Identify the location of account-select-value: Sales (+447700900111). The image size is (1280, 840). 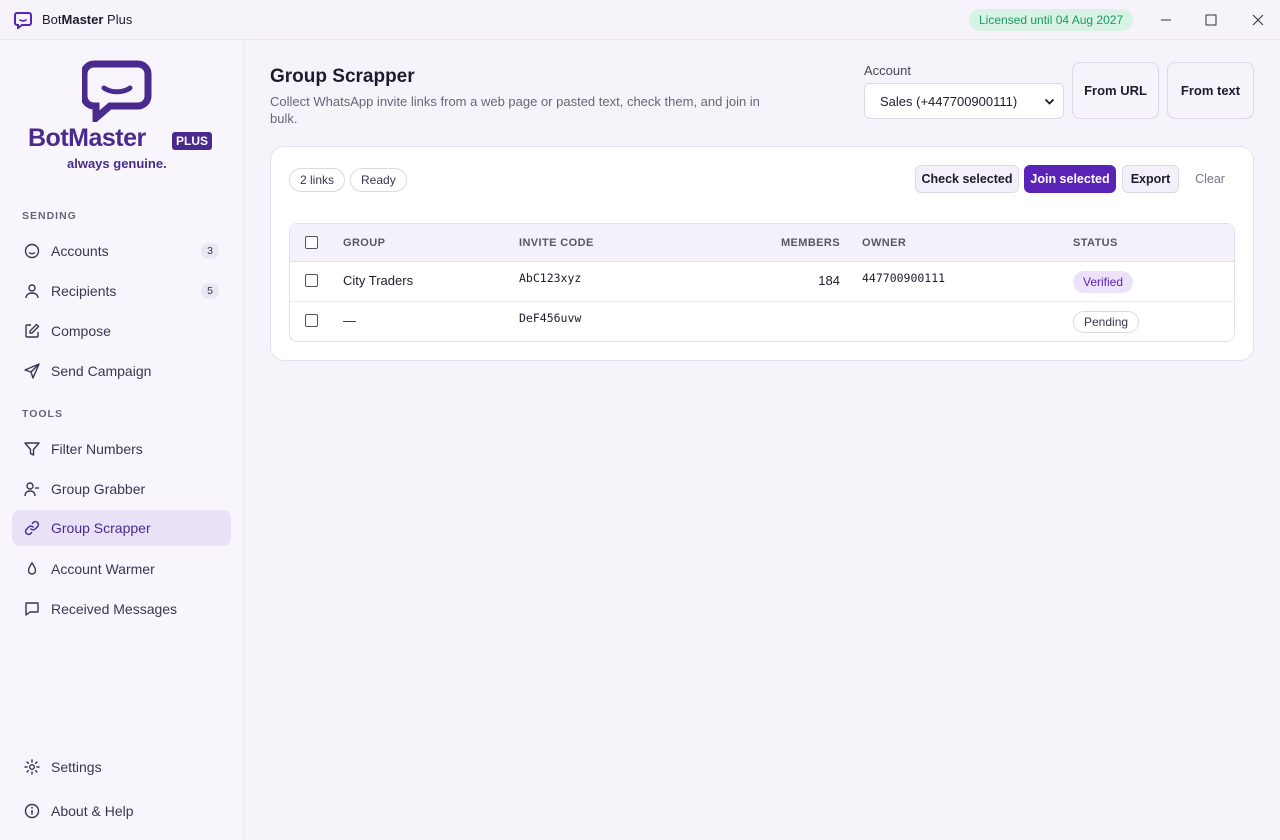
(949, 101).